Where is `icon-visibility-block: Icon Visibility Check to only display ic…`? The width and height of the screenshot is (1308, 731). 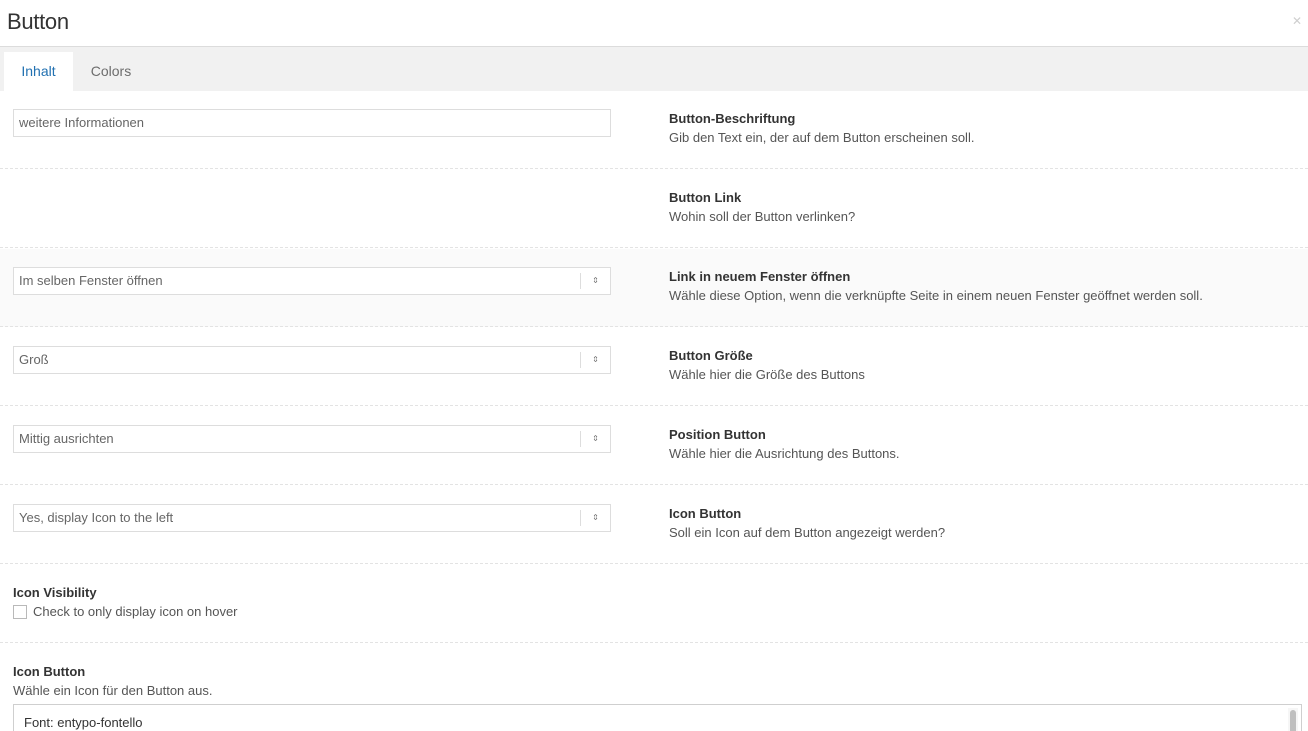 icon-visibility-block: Icon Visibility Check to only display ic… is located at coordinates (125, 603).